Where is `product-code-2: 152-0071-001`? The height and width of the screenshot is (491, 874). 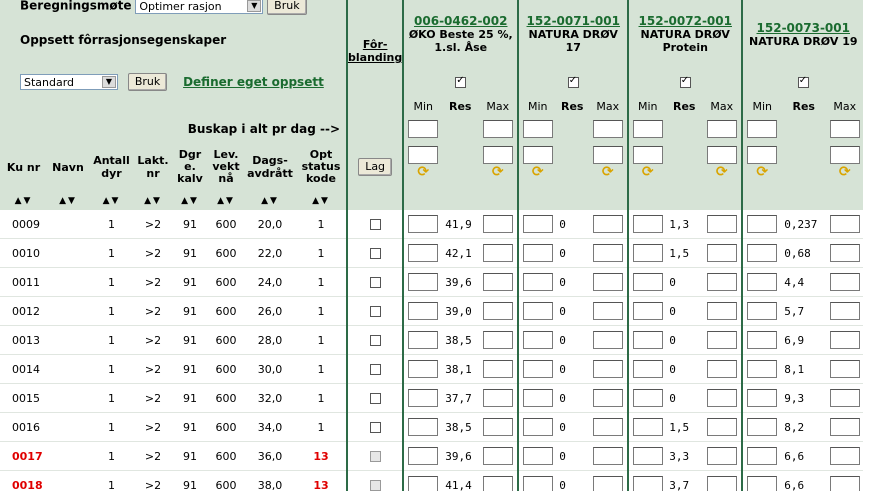
product-code-2: 152-0071-001 is located at coordinates (573, 21).